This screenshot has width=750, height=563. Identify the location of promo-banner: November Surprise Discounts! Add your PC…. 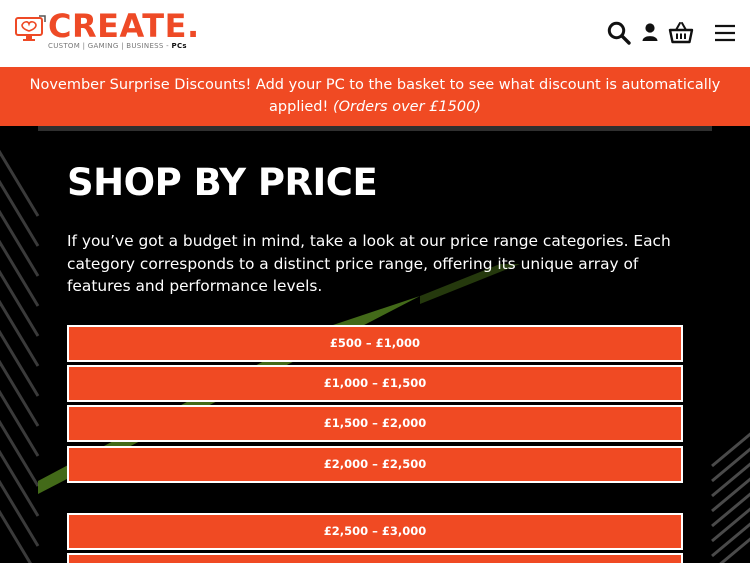
(375, 96).